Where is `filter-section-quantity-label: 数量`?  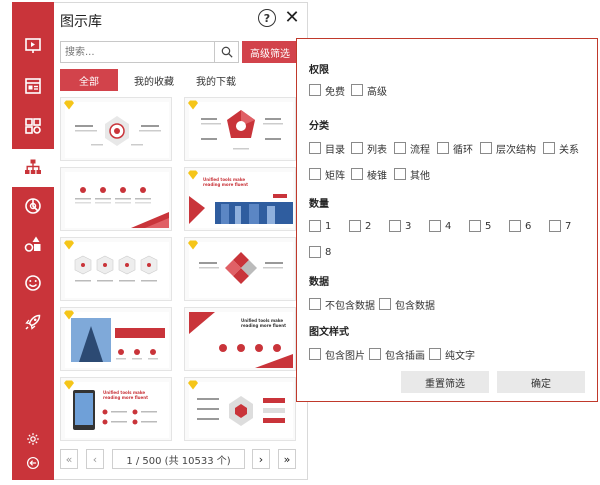 filter-section-quantity-label: 数量 is located at coordinates (319, 204).